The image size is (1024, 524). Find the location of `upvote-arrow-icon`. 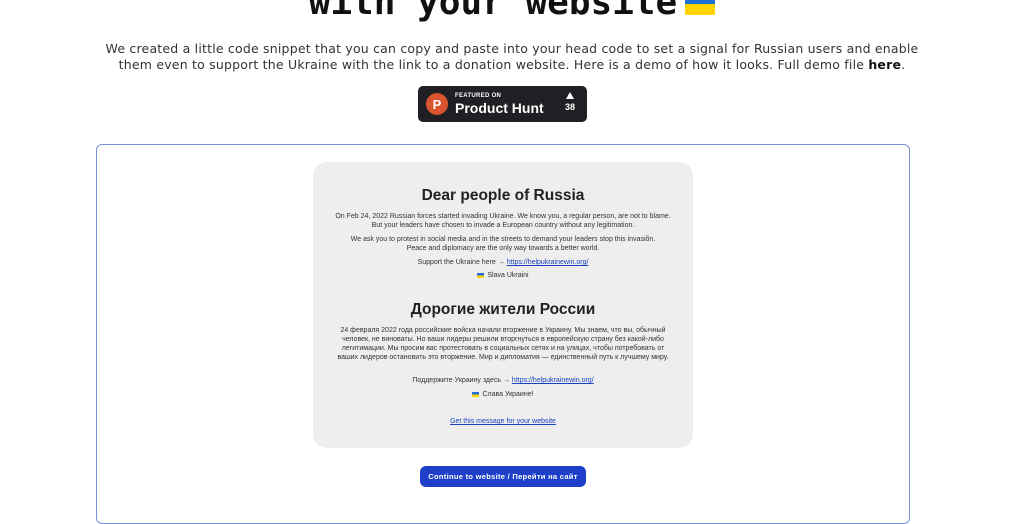

upvote-arrow-icon is located at coordinates (569, 95).